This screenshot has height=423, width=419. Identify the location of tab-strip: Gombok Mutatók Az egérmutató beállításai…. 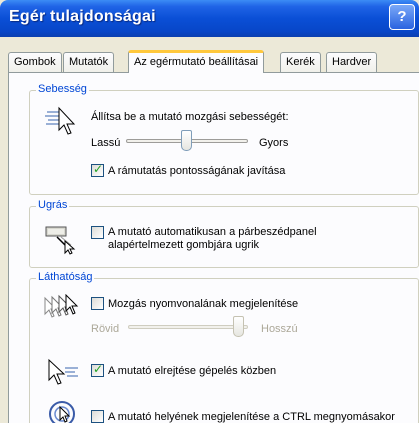
(213, 61).